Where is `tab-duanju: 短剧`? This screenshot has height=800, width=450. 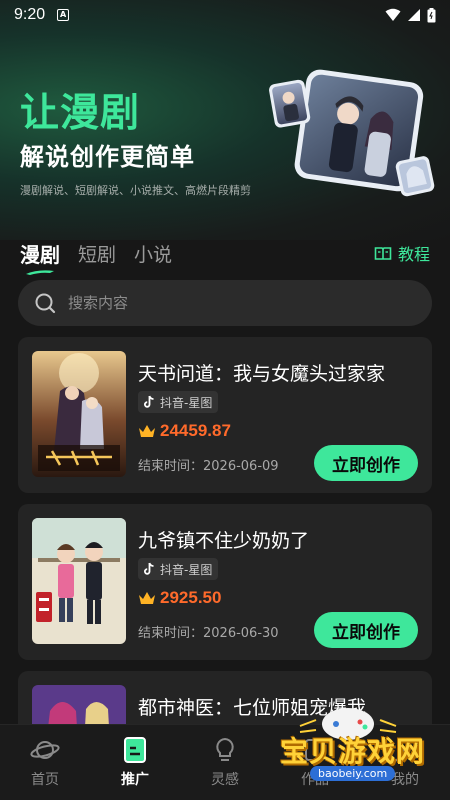
tab-duanju: 短剧 is located at coordinates (97, 253).